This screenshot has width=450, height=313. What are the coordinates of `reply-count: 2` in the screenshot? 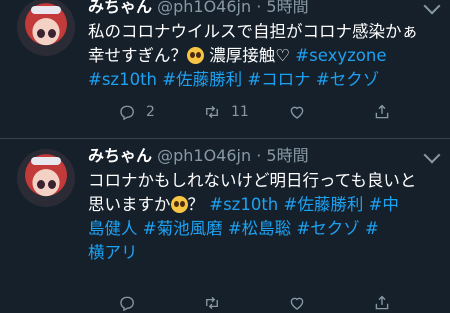 It's located at (150, 112).